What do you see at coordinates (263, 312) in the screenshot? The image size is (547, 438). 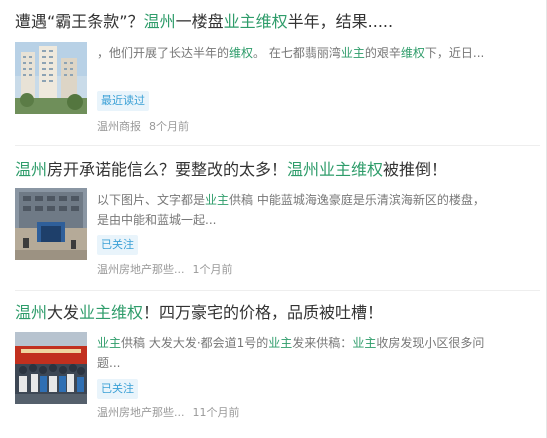 I see `text-run: ！四万豪宅的价格，品质被吐槽！` at bounding box center [263, 312].